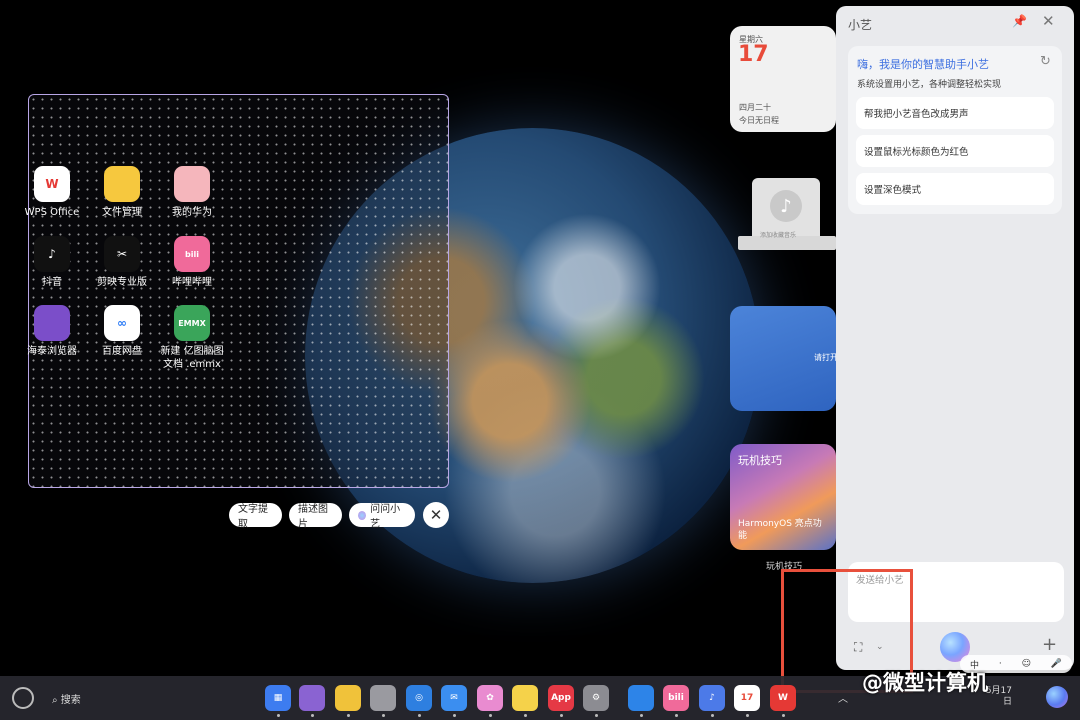  What do you see at coordinates (278, 698) in the screenshot?
I see `app-grid-icon: ▦` at bounding box center [278, 698].